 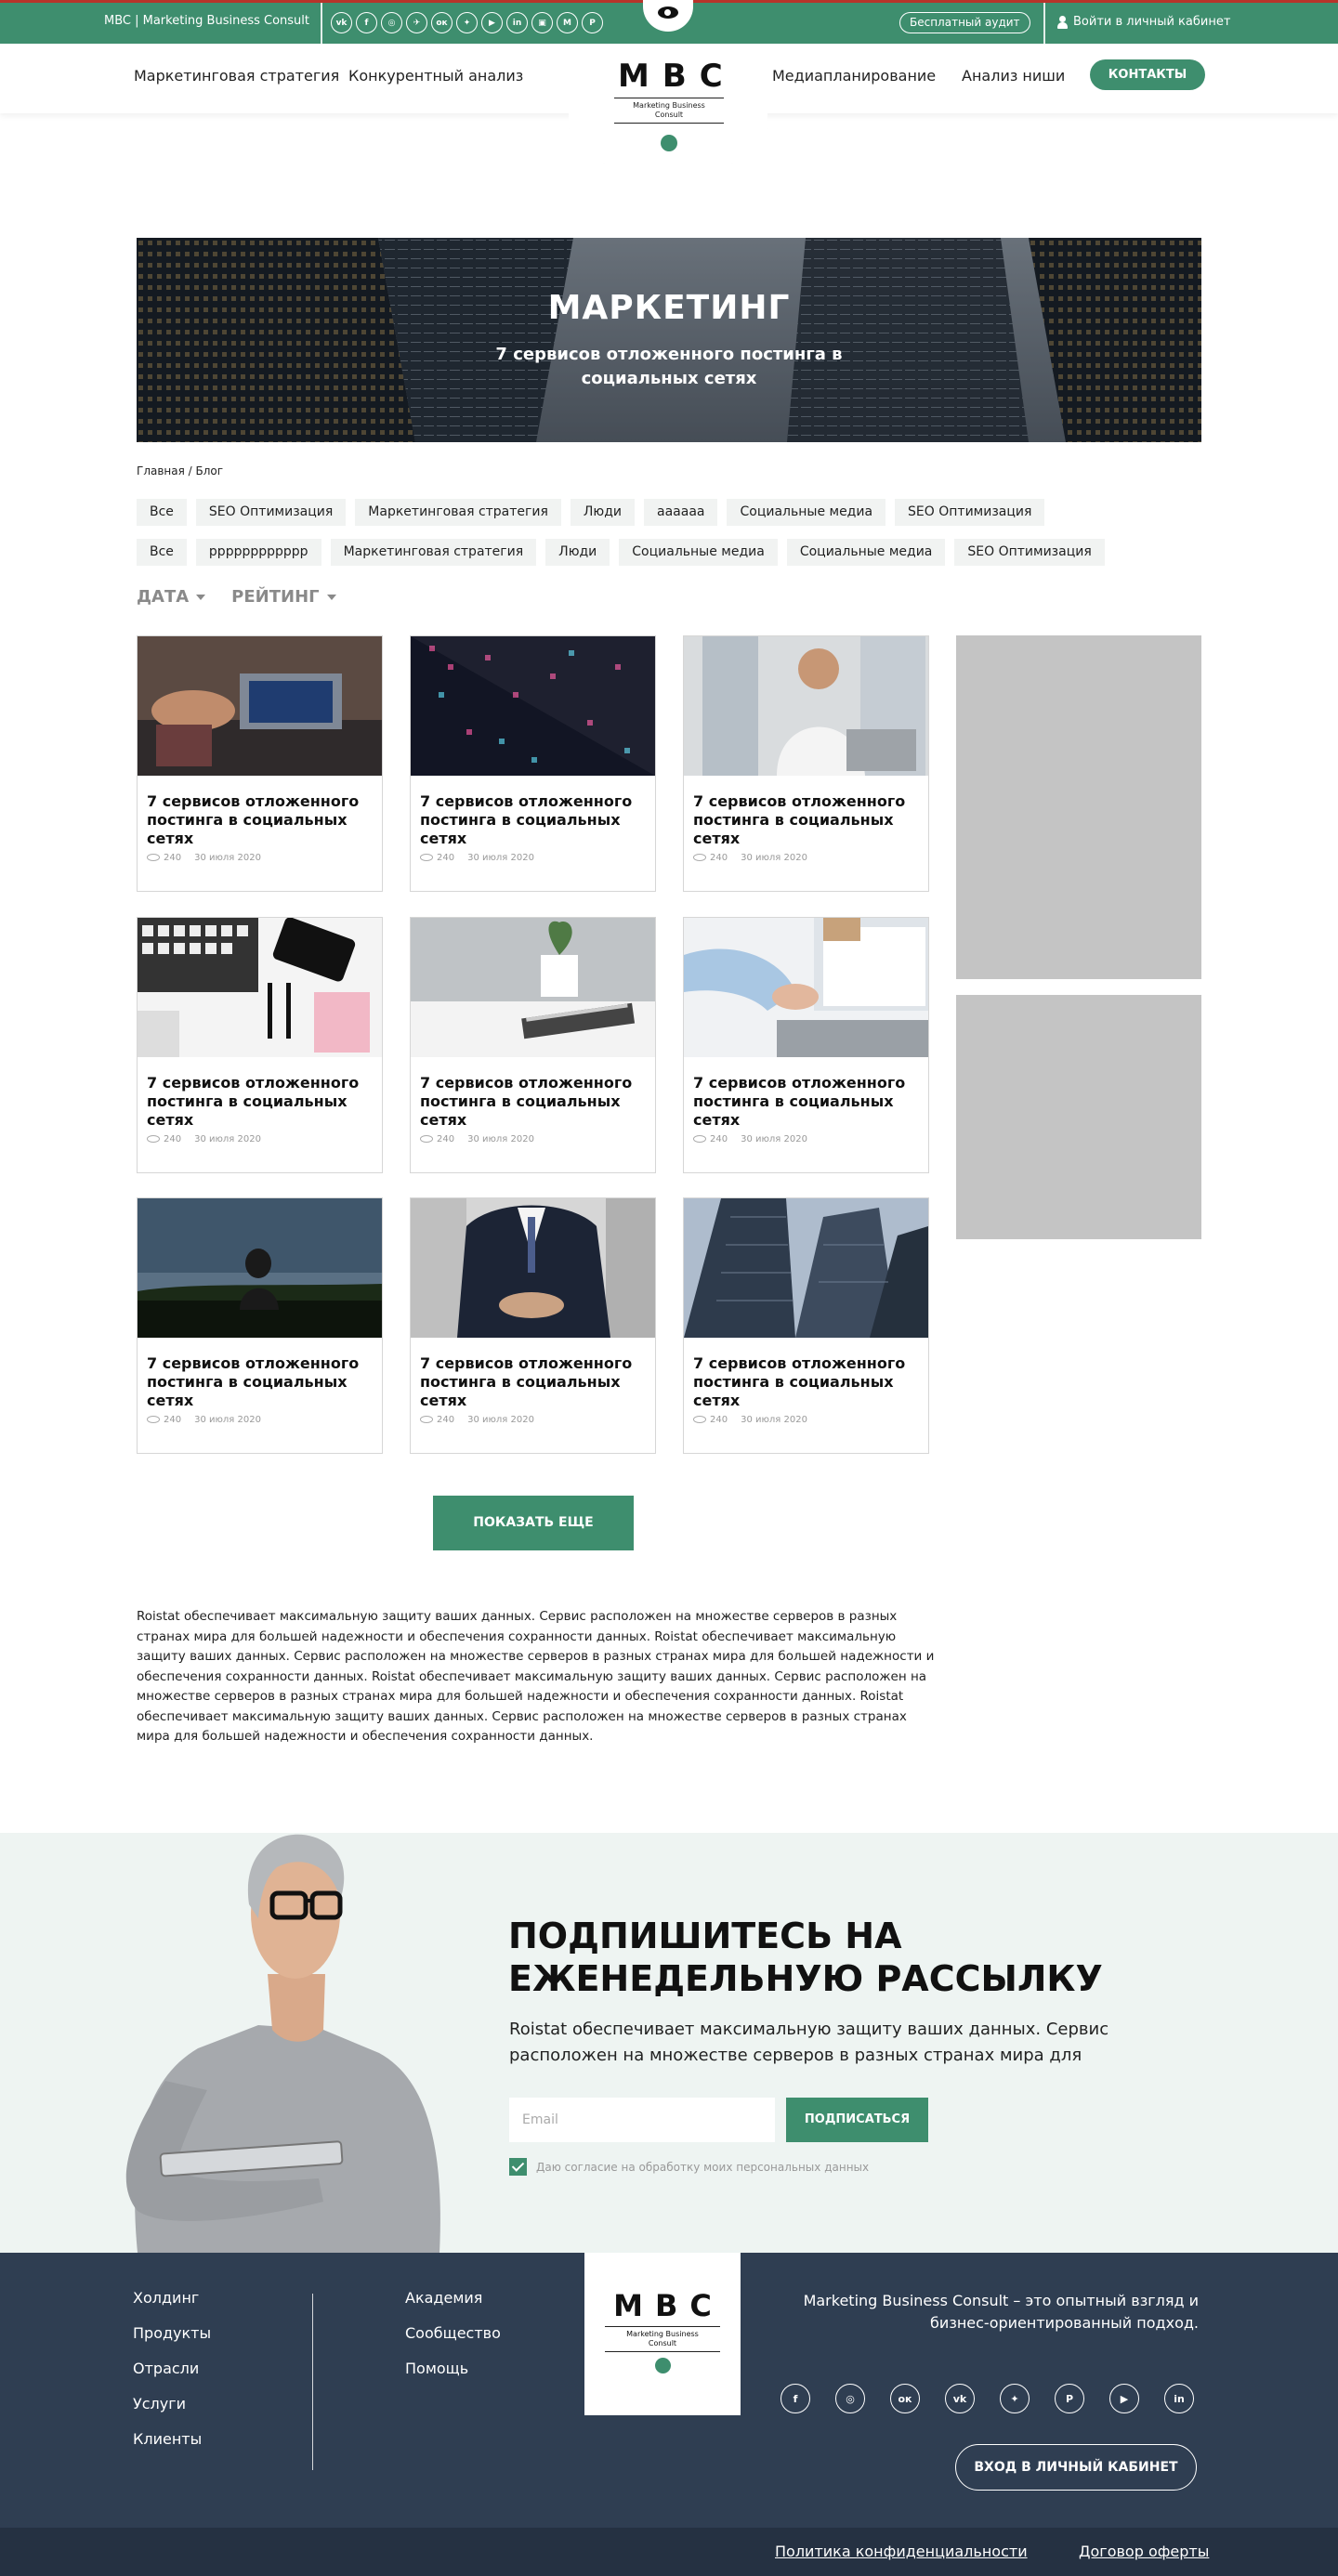 What do you see at coordinates (905, 2398) in the screenshot?
I see `odnoklassniki-icon: ок` at bounding box center [905, 2398].